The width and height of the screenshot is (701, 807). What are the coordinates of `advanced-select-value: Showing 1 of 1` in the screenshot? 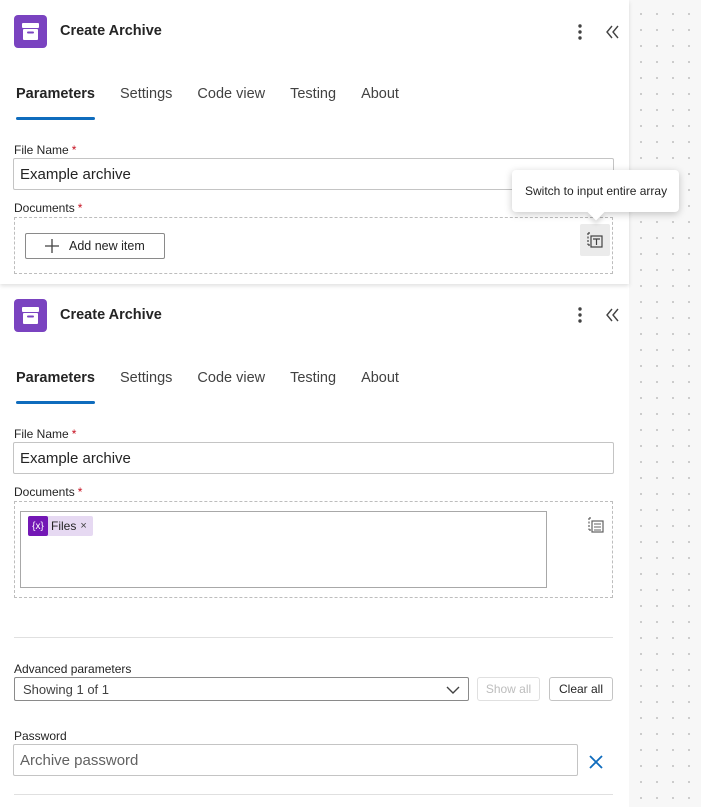 It's located at (66, 689).